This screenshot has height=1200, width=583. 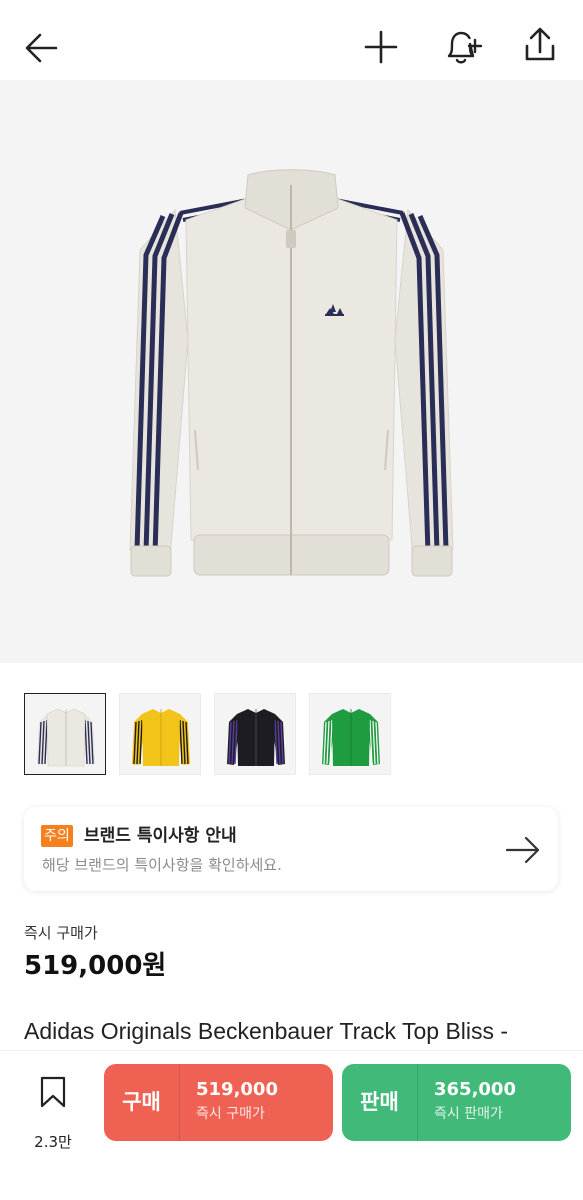 I want to click on buy-price: 519,000, so click(x=237, y=1089).